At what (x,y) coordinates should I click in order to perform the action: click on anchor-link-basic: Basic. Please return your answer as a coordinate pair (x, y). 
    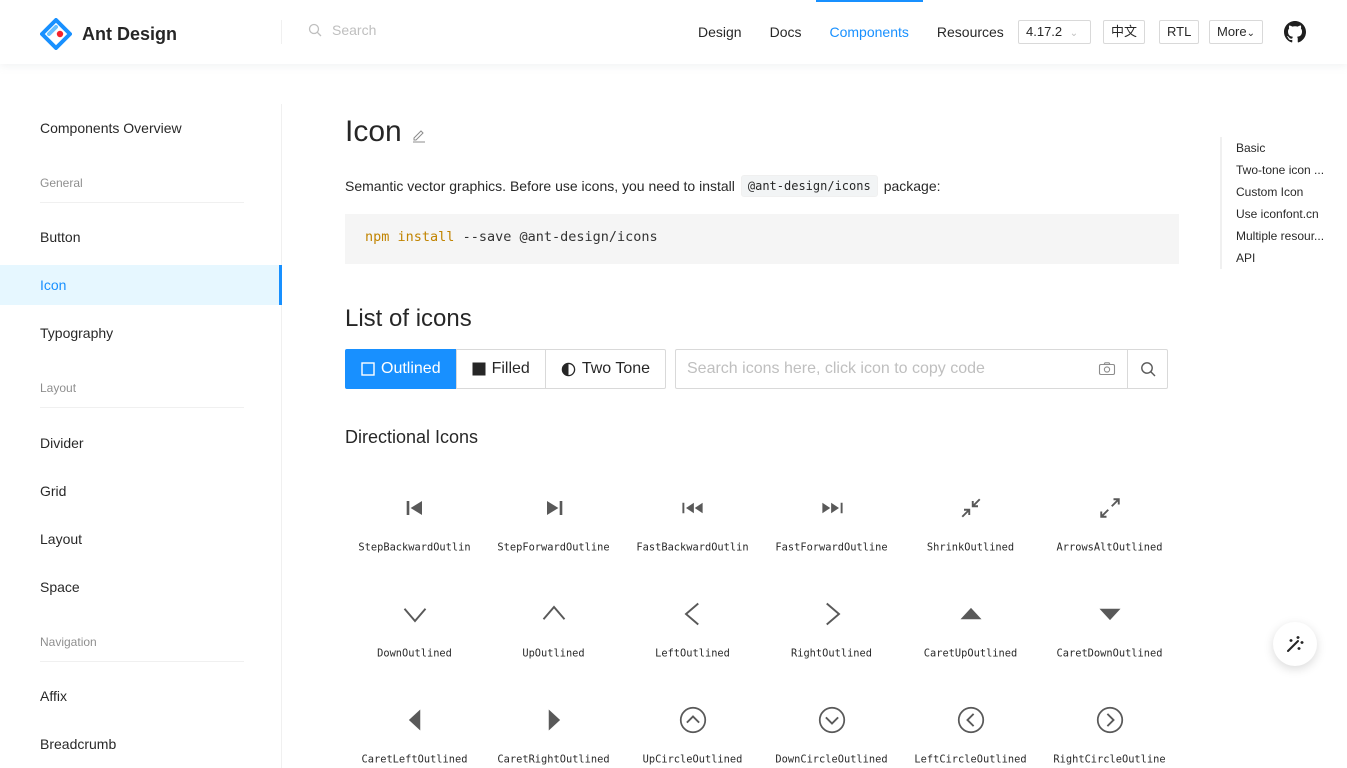
    Looking at the image, I should click on (1277, 148).